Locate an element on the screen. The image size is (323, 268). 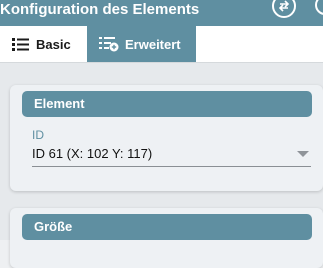
list-add-icon is located at coordinates (109, 44).